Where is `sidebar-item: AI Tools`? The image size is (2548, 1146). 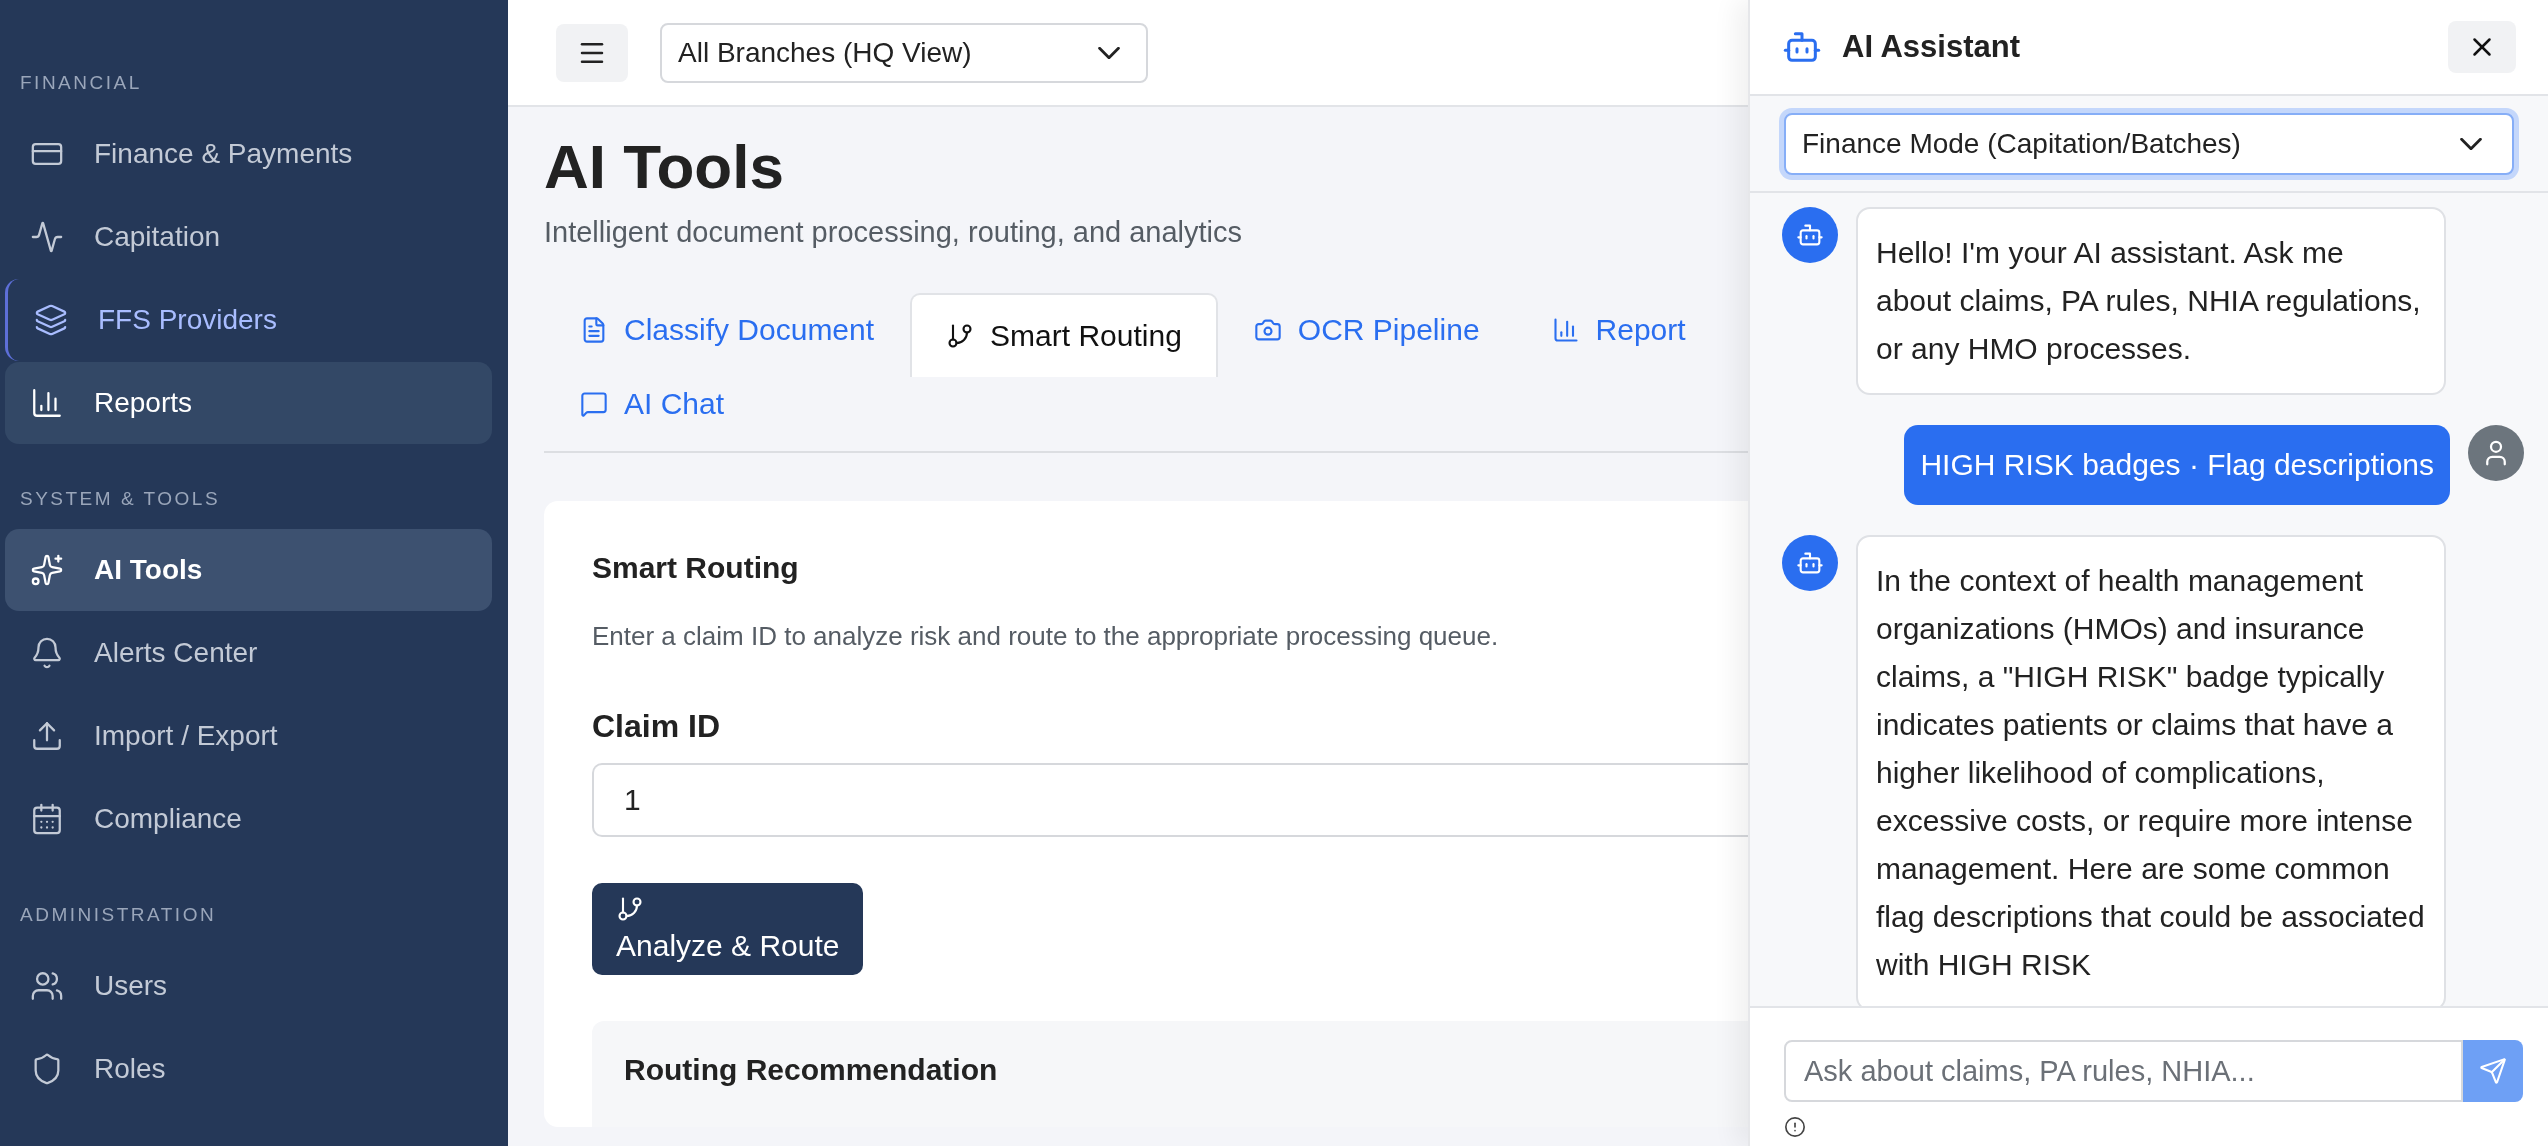
sidebar-item: AI Tools is located at coordinates (248, 570).